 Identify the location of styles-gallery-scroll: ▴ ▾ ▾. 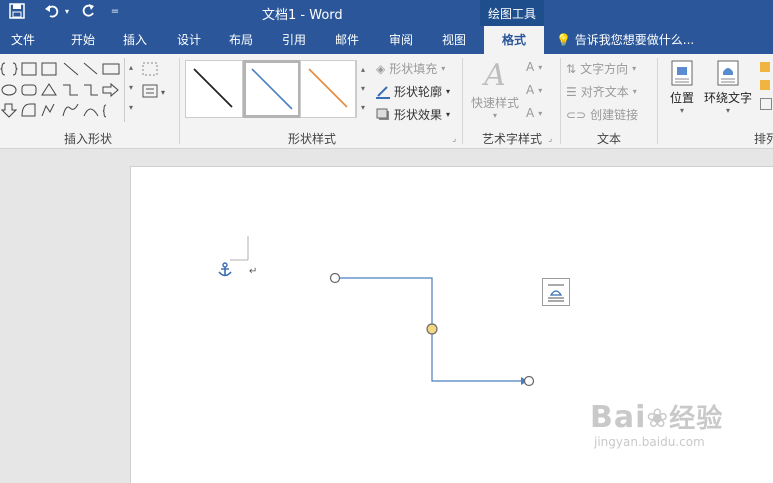
(362, 89).